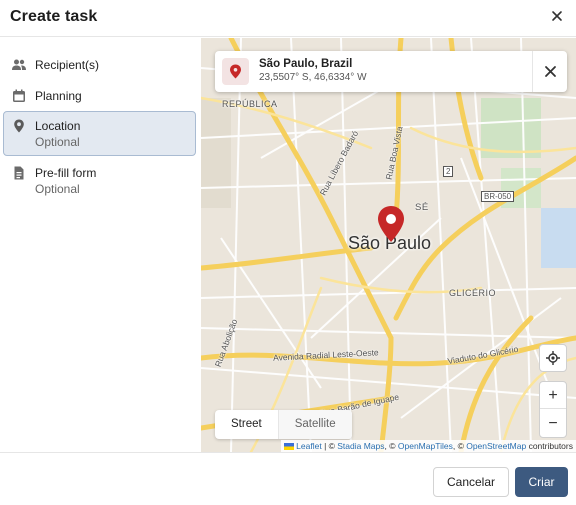 The image size is (576, 505). I want to click on map-label-glicerio: GLICÉRIO, so click(473, 293).